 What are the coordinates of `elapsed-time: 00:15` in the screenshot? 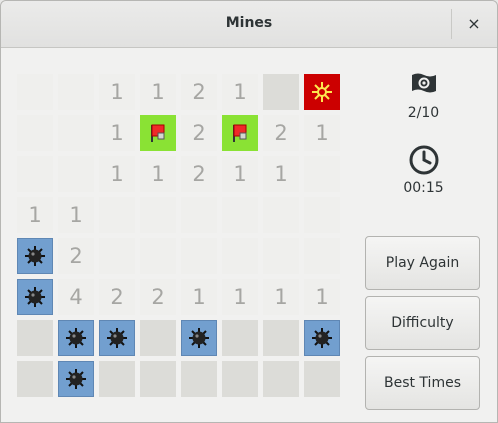 It's located at (423, 188).